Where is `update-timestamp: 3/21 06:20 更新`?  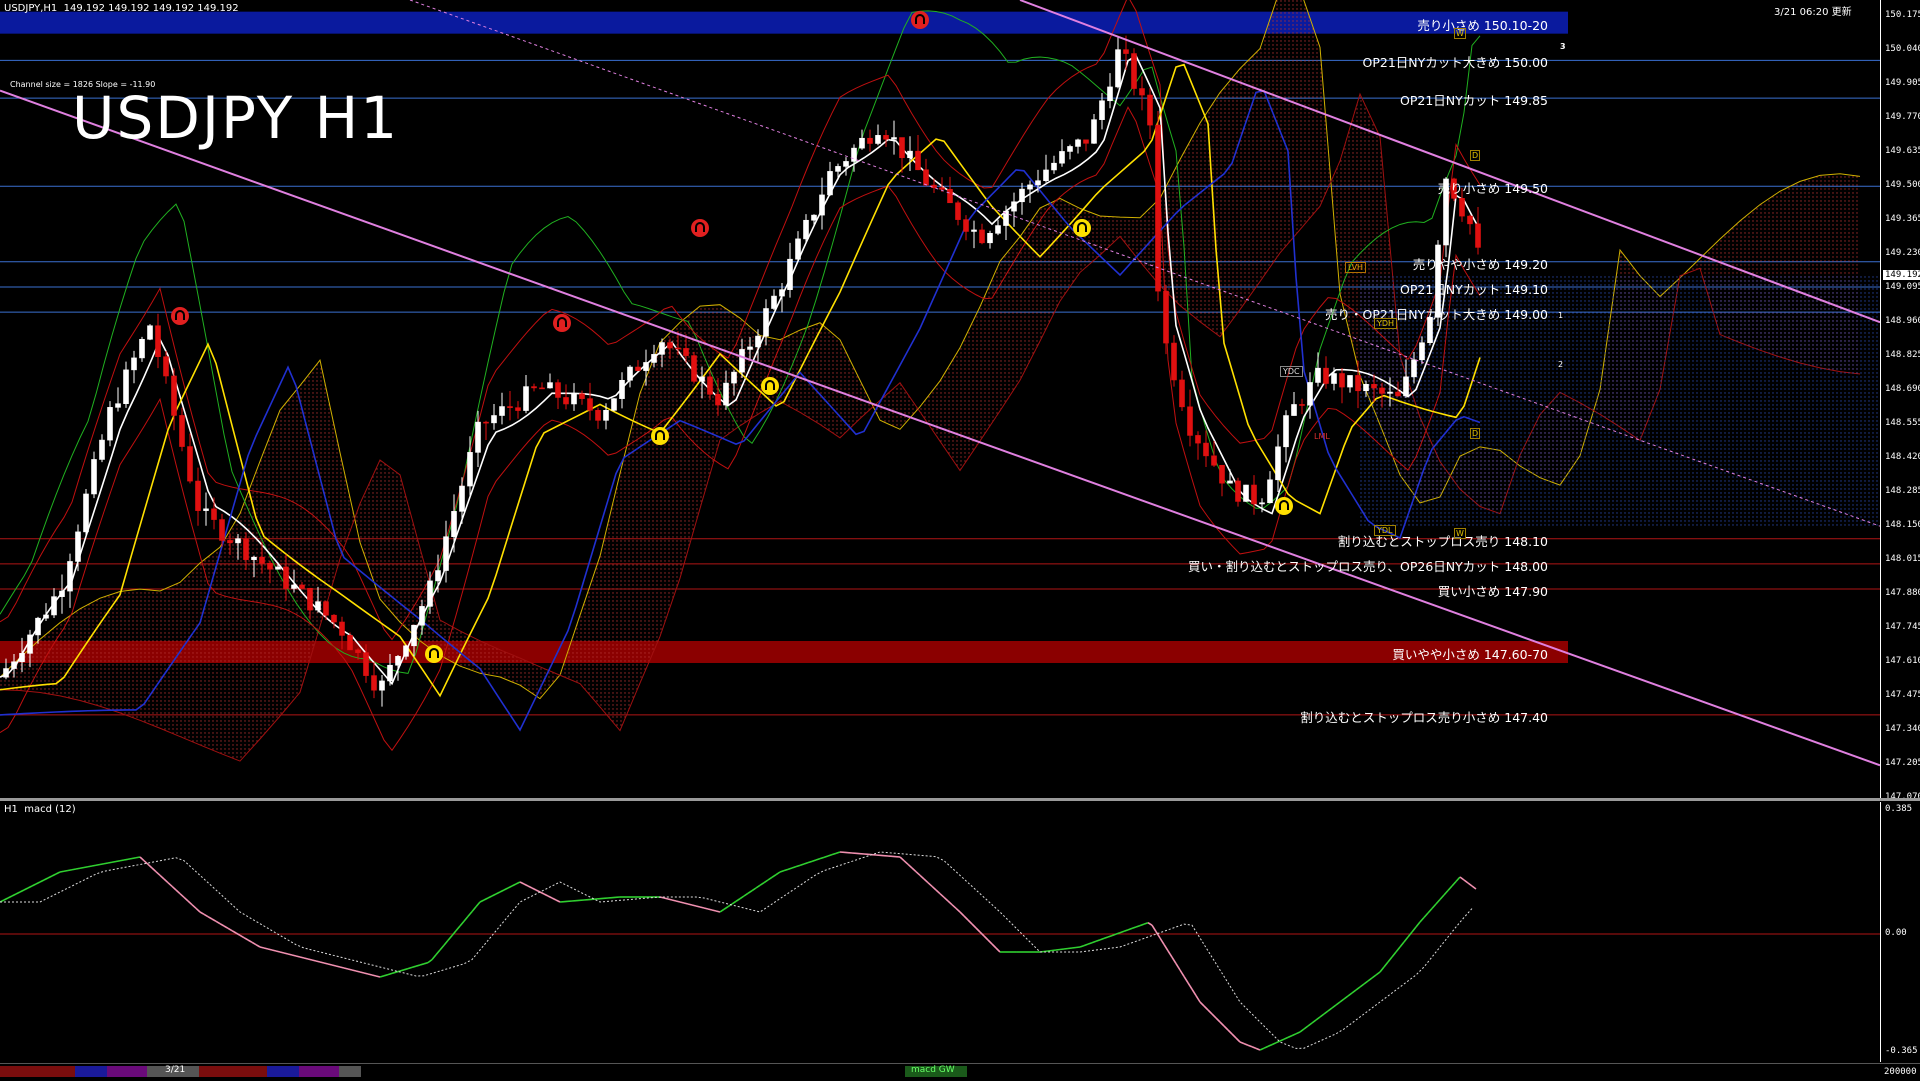
update-timestamp: 3/21 06:20 更新 is located at coordinates (1813, 10).